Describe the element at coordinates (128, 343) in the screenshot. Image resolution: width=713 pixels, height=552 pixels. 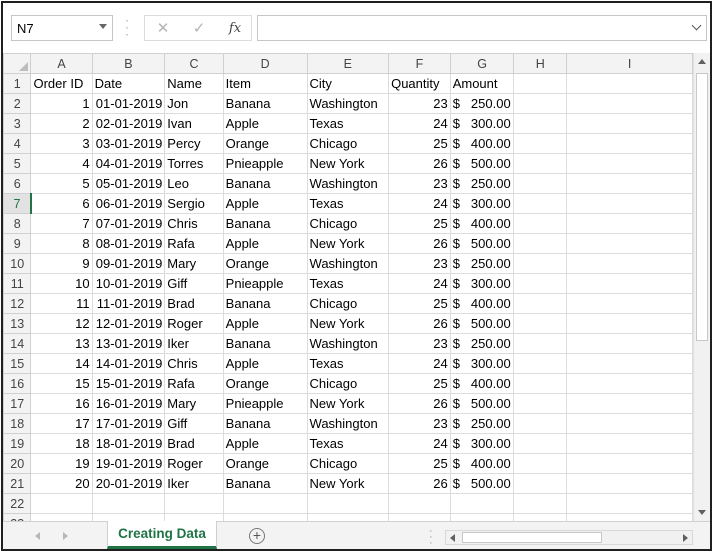
I see `cell: 13-01-2019` at that location.